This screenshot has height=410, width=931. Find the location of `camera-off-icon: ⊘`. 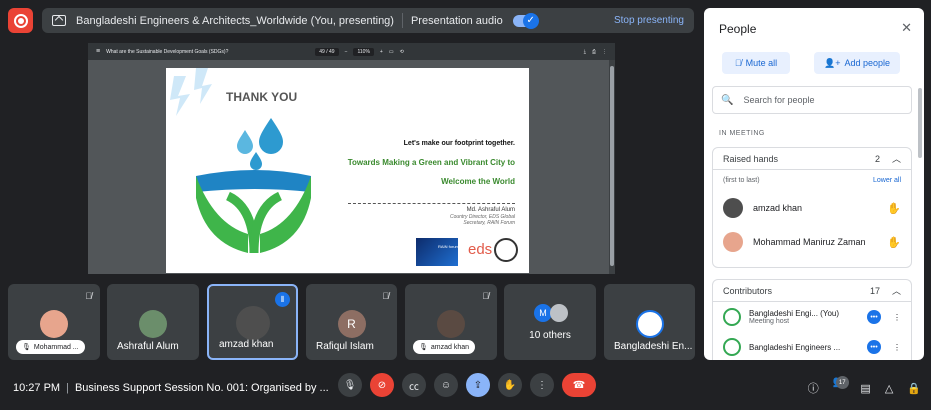

camera-off-icon: ⊘ is located at coordinates (382, 385).